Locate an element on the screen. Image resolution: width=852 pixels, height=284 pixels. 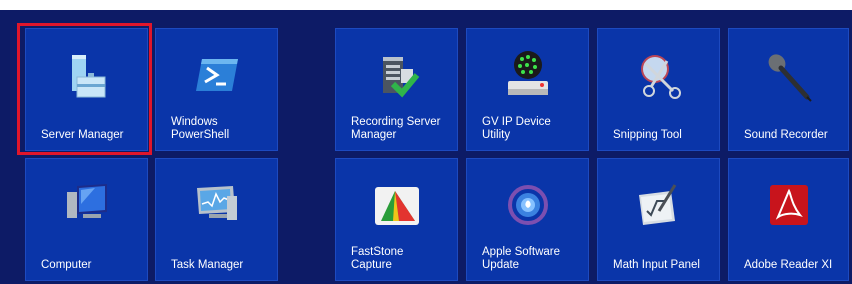
tile-label: Server Manager is located at coordinates (82, 135).